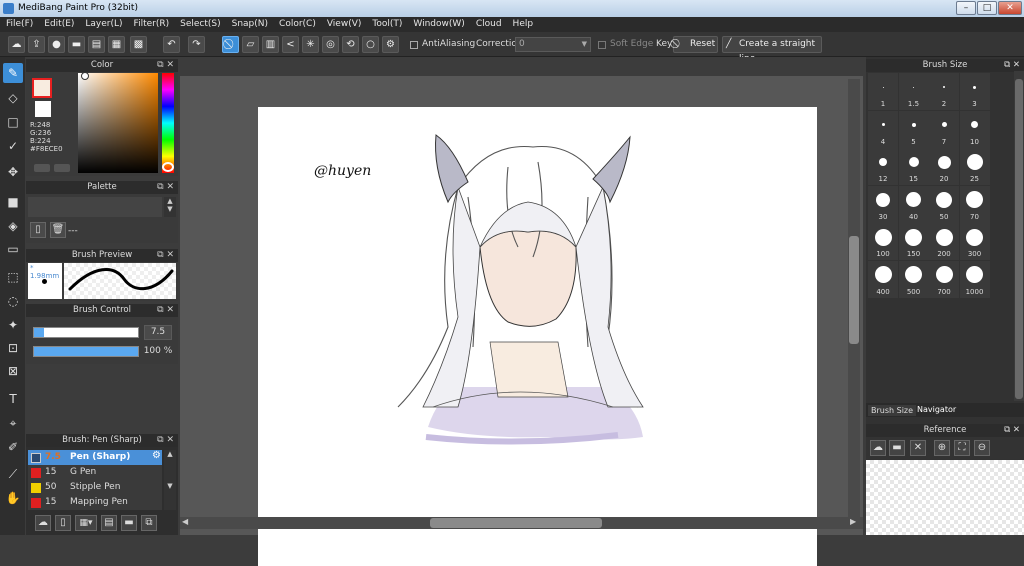 This screenshot has width=1024, height=566. What do you see at coordinates (270, 44) in the screenshot?
I see `cross-snap-icon: ▥` at bounding box center [270, 44].